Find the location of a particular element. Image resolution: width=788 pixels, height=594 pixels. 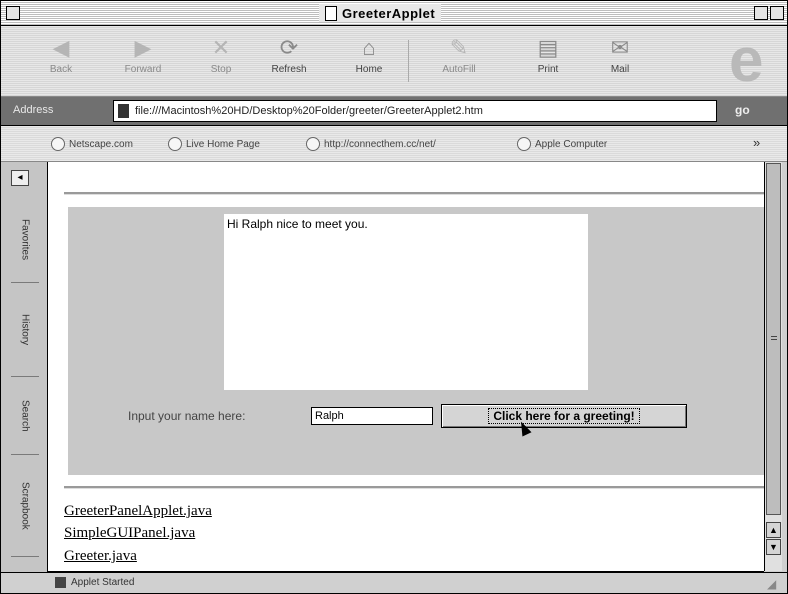

favorite-label: http://connecthem.cc/net/ is located at coordinates (380, 144).